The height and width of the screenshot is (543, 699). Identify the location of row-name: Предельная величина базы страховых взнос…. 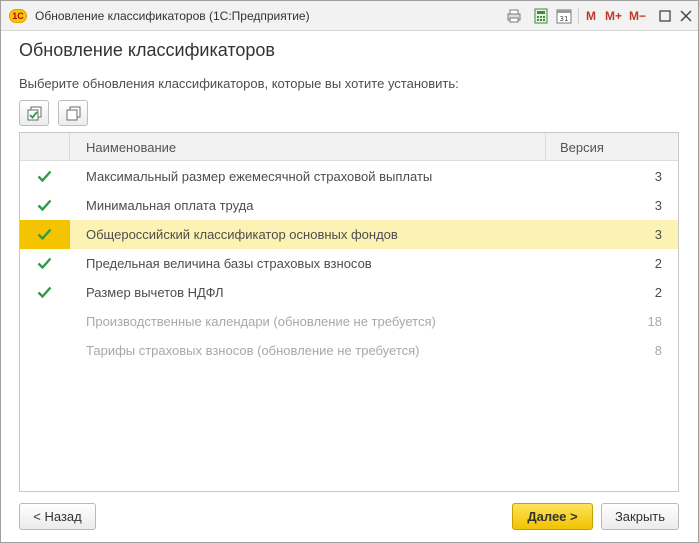
(229, 263).